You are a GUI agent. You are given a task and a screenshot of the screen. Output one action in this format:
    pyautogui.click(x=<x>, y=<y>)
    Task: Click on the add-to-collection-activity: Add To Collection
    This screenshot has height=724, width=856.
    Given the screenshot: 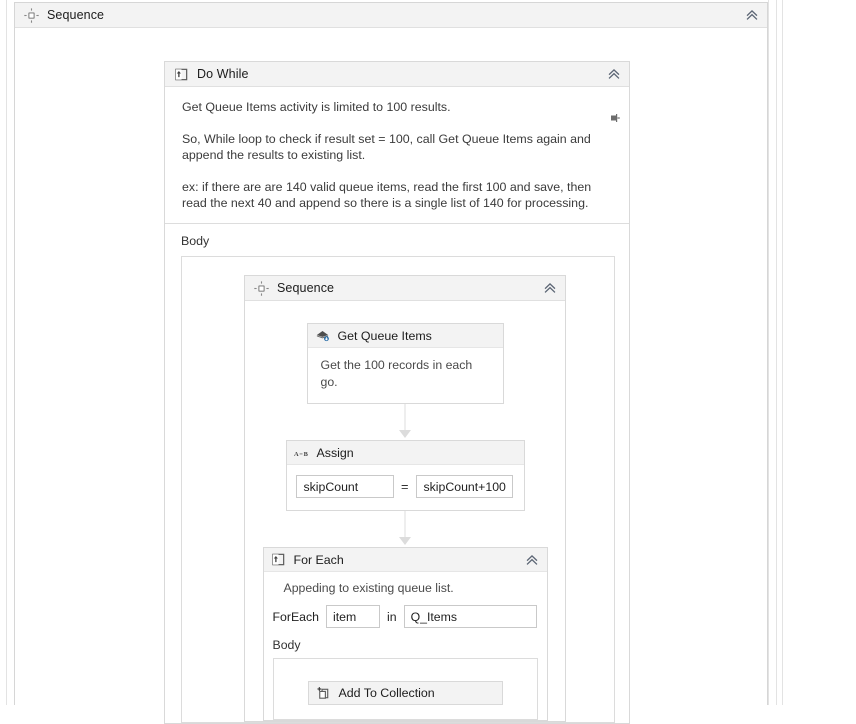 What is the action you would take?
    pyautogui.click(x=405, y=693)
    